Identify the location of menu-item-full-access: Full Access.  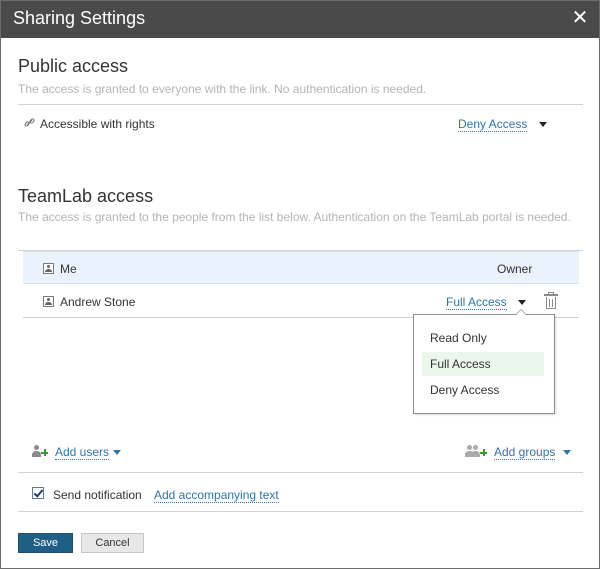
(483, 364).